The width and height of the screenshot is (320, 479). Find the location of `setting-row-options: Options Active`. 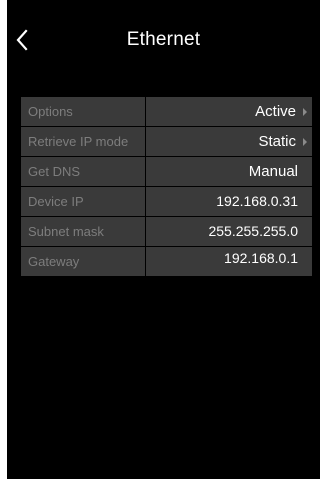

setting-row-options: Options Active is located at coordinates (166, 111).